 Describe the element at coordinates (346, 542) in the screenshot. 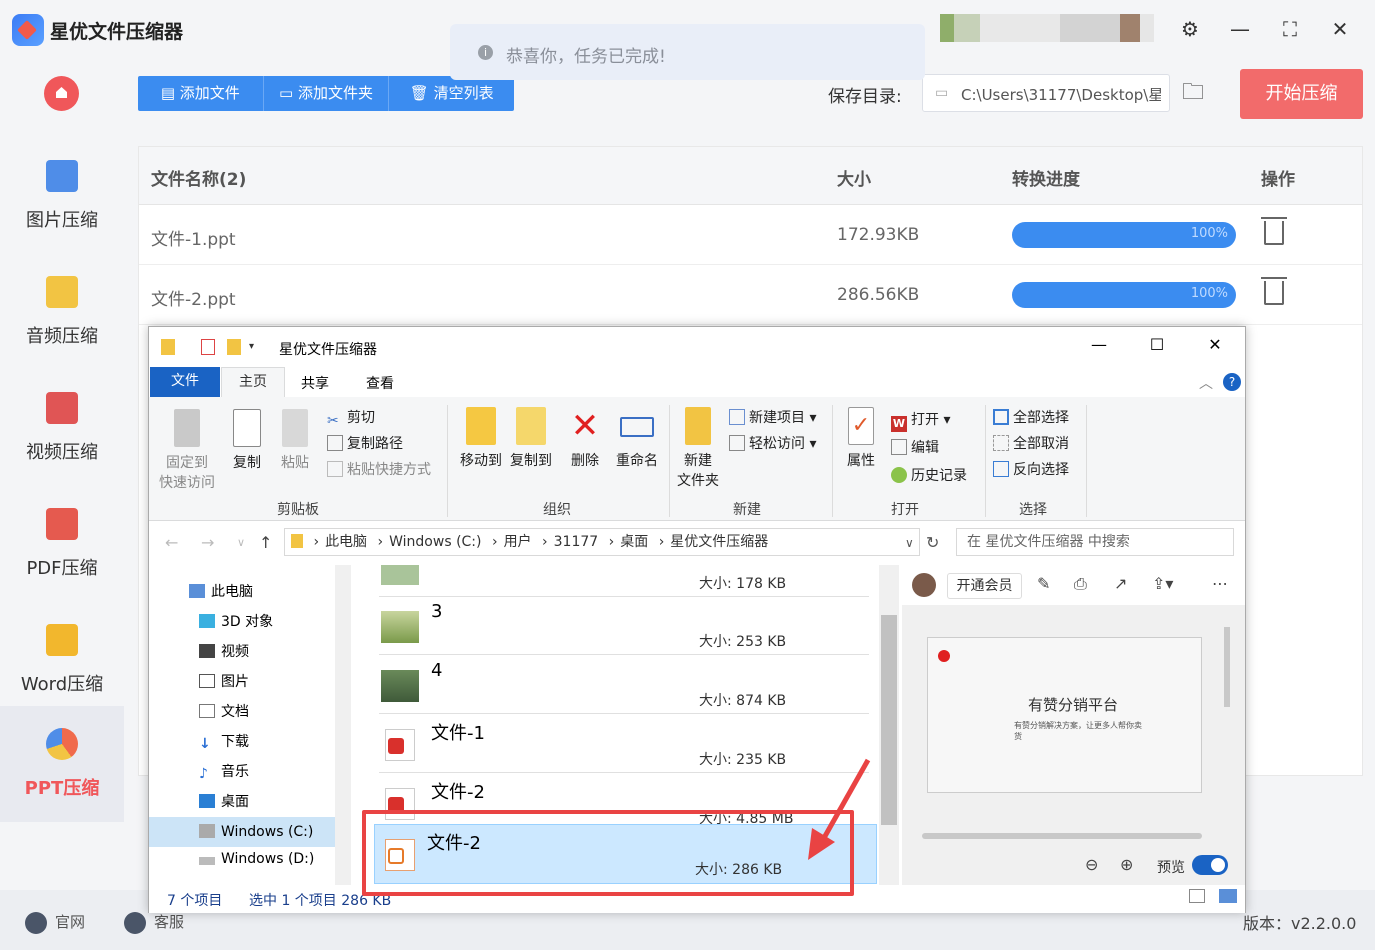

I see `breadcrumb: 此电脑` at that location.